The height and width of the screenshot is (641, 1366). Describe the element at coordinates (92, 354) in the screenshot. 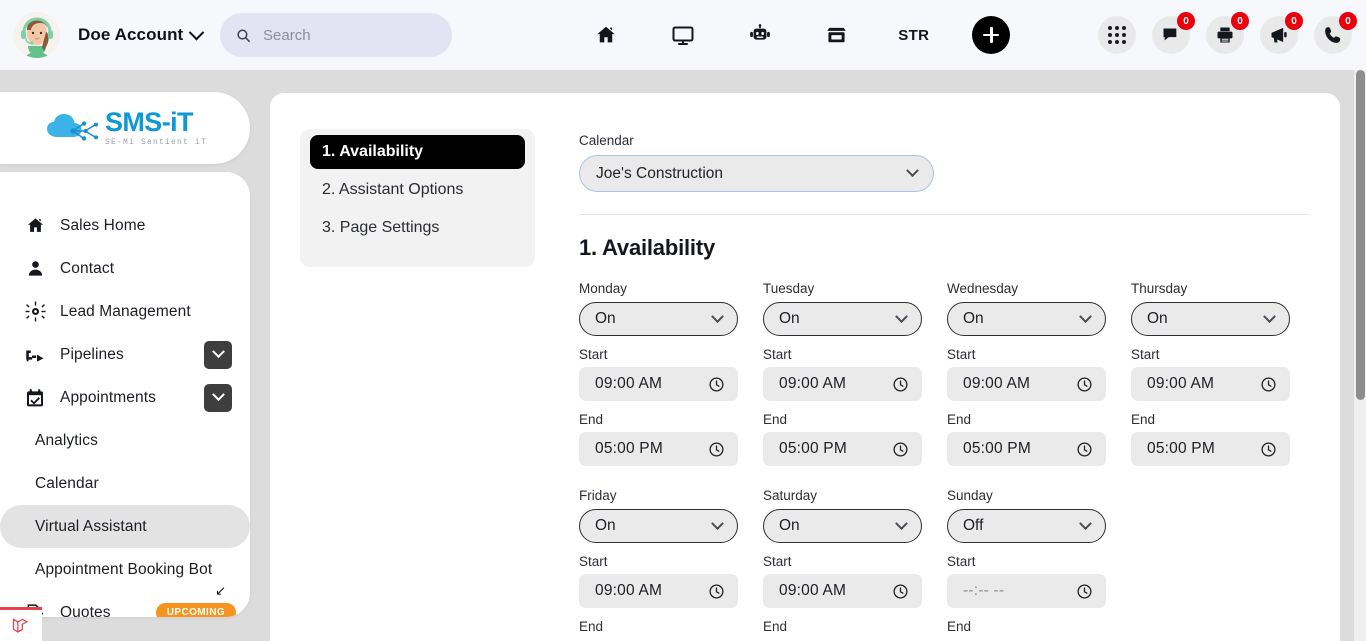

I see `sidebar-item-label: Pipelines` at that location.